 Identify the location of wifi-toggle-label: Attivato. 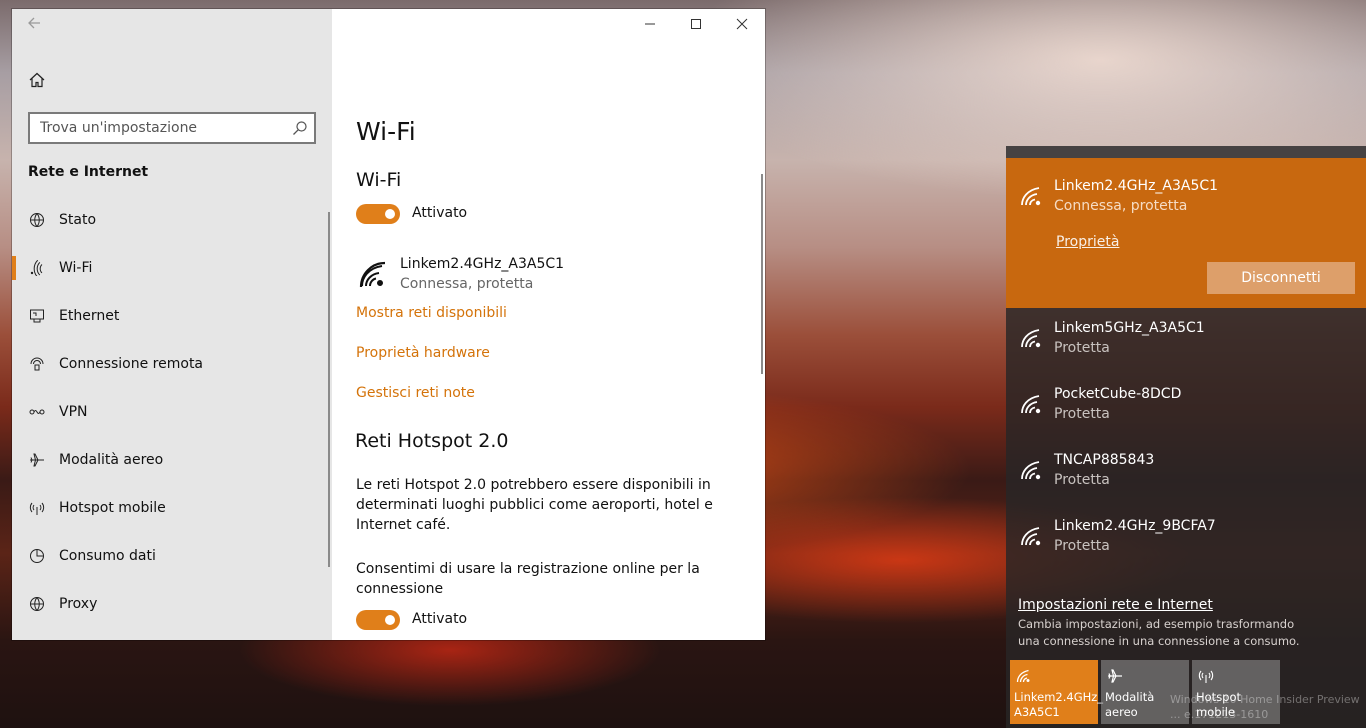
(440, 213).